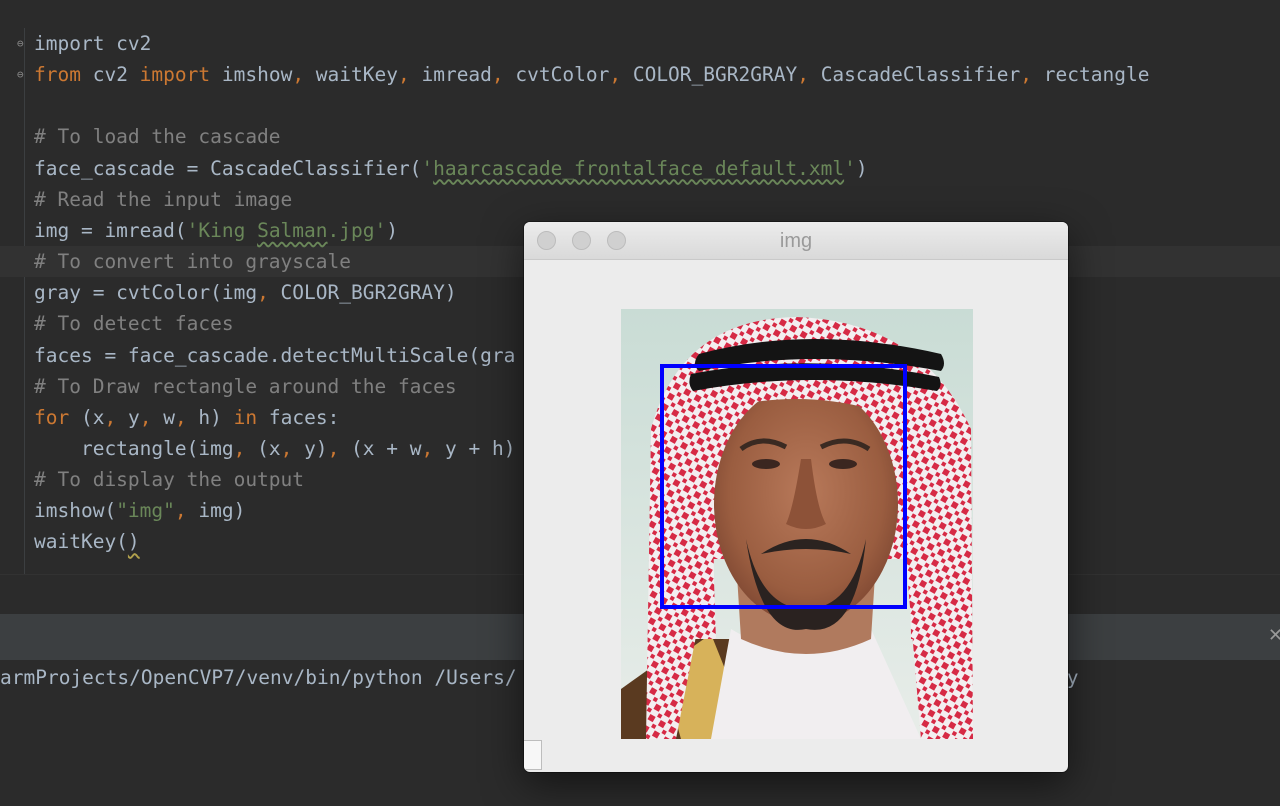 Image resolution: width=1280 pixels, height=806 pixels. What do you see at coordinates (175, 75) in the screenshot?
I see `code-token: import` at bounding box center [175, 75].